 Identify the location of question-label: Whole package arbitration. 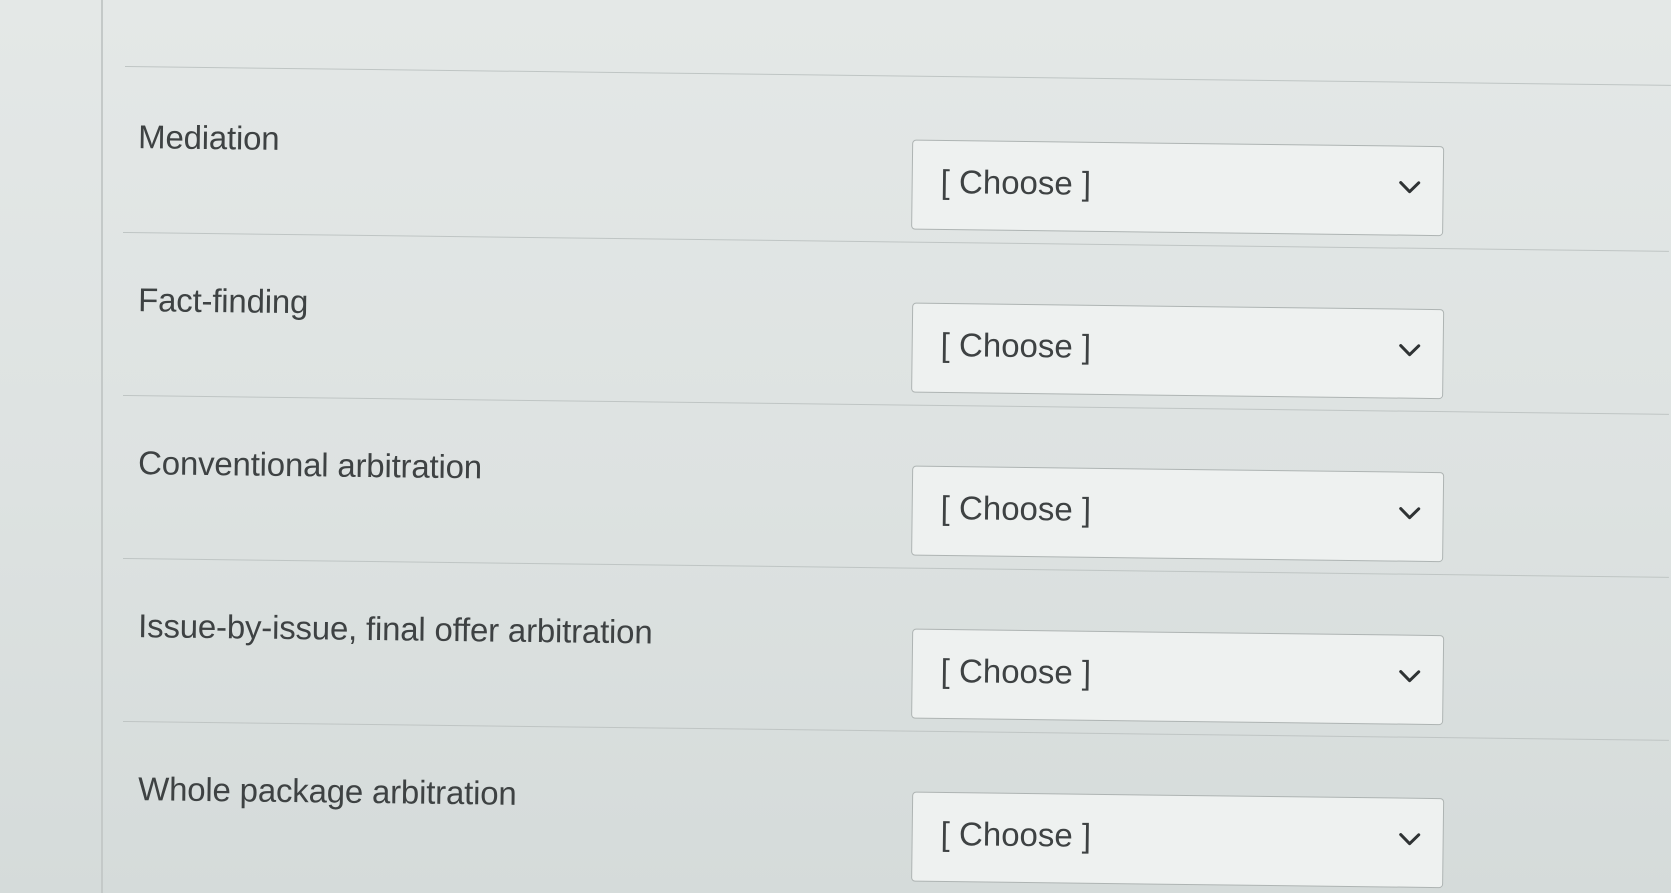
(327, 791).